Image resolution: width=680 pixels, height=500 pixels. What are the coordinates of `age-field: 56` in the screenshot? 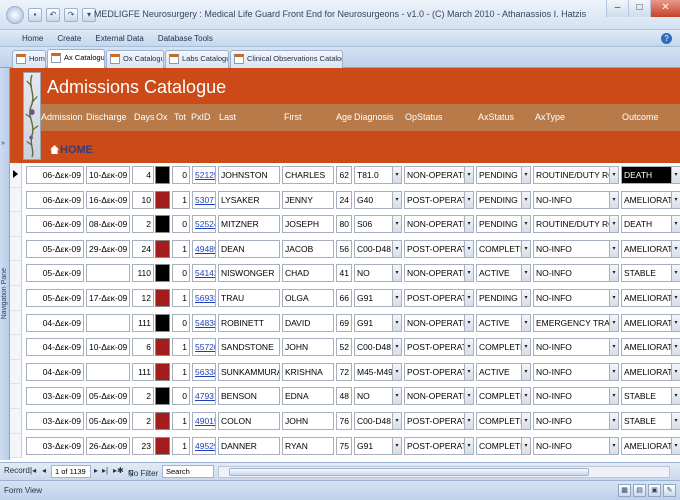 It's located at (344, 248).